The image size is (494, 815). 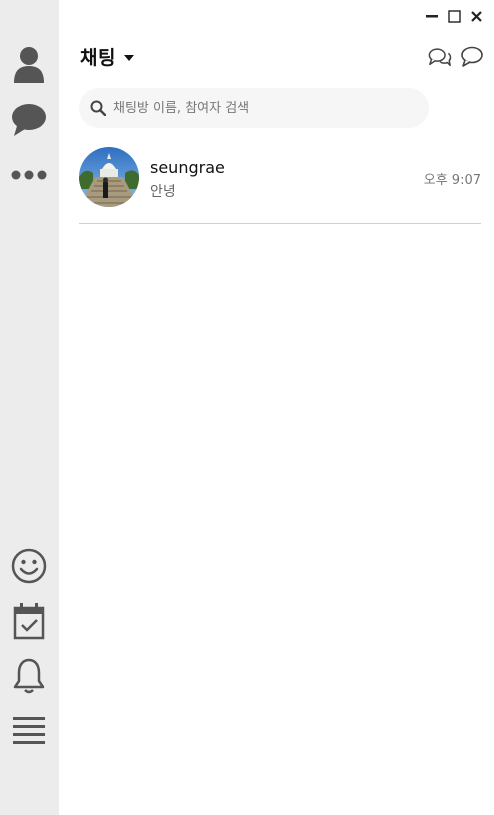 What do you see at coordinates (263, 108) in the screenshot?
I see `search-input` at bounding box center [263, 108].